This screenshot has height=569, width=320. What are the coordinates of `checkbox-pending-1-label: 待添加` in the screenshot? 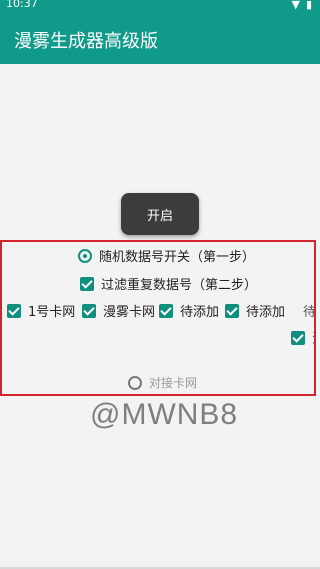 It's located at (200, 312).